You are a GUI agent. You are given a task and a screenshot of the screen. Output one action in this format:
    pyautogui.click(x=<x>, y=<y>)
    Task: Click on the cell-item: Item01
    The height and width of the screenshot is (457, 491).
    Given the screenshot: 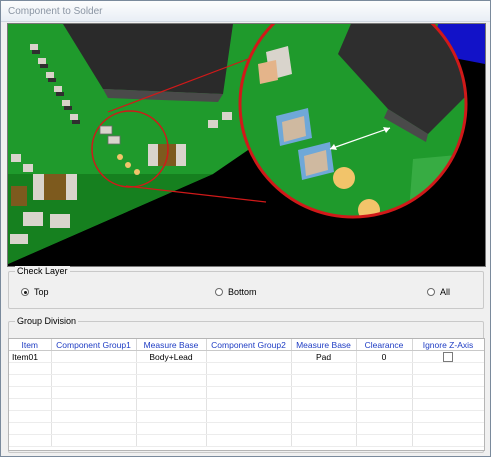 What is the action you would take?
    pyautogui.click(x=30, y=356)
    